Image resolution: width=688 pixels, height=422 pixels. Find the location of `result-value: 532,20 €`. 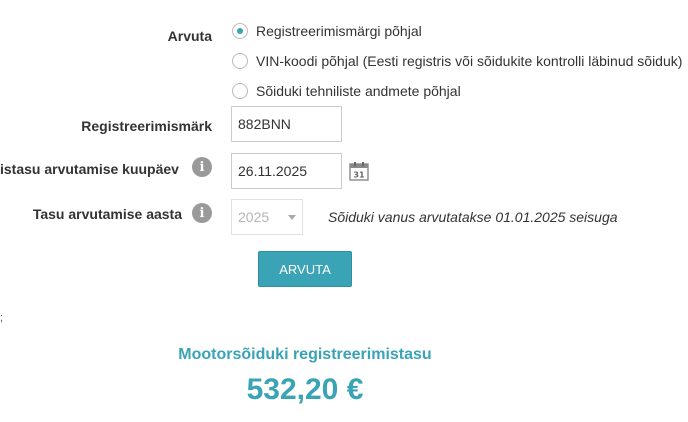

result-value: 532,20 € is located at coordinates (305, 389).